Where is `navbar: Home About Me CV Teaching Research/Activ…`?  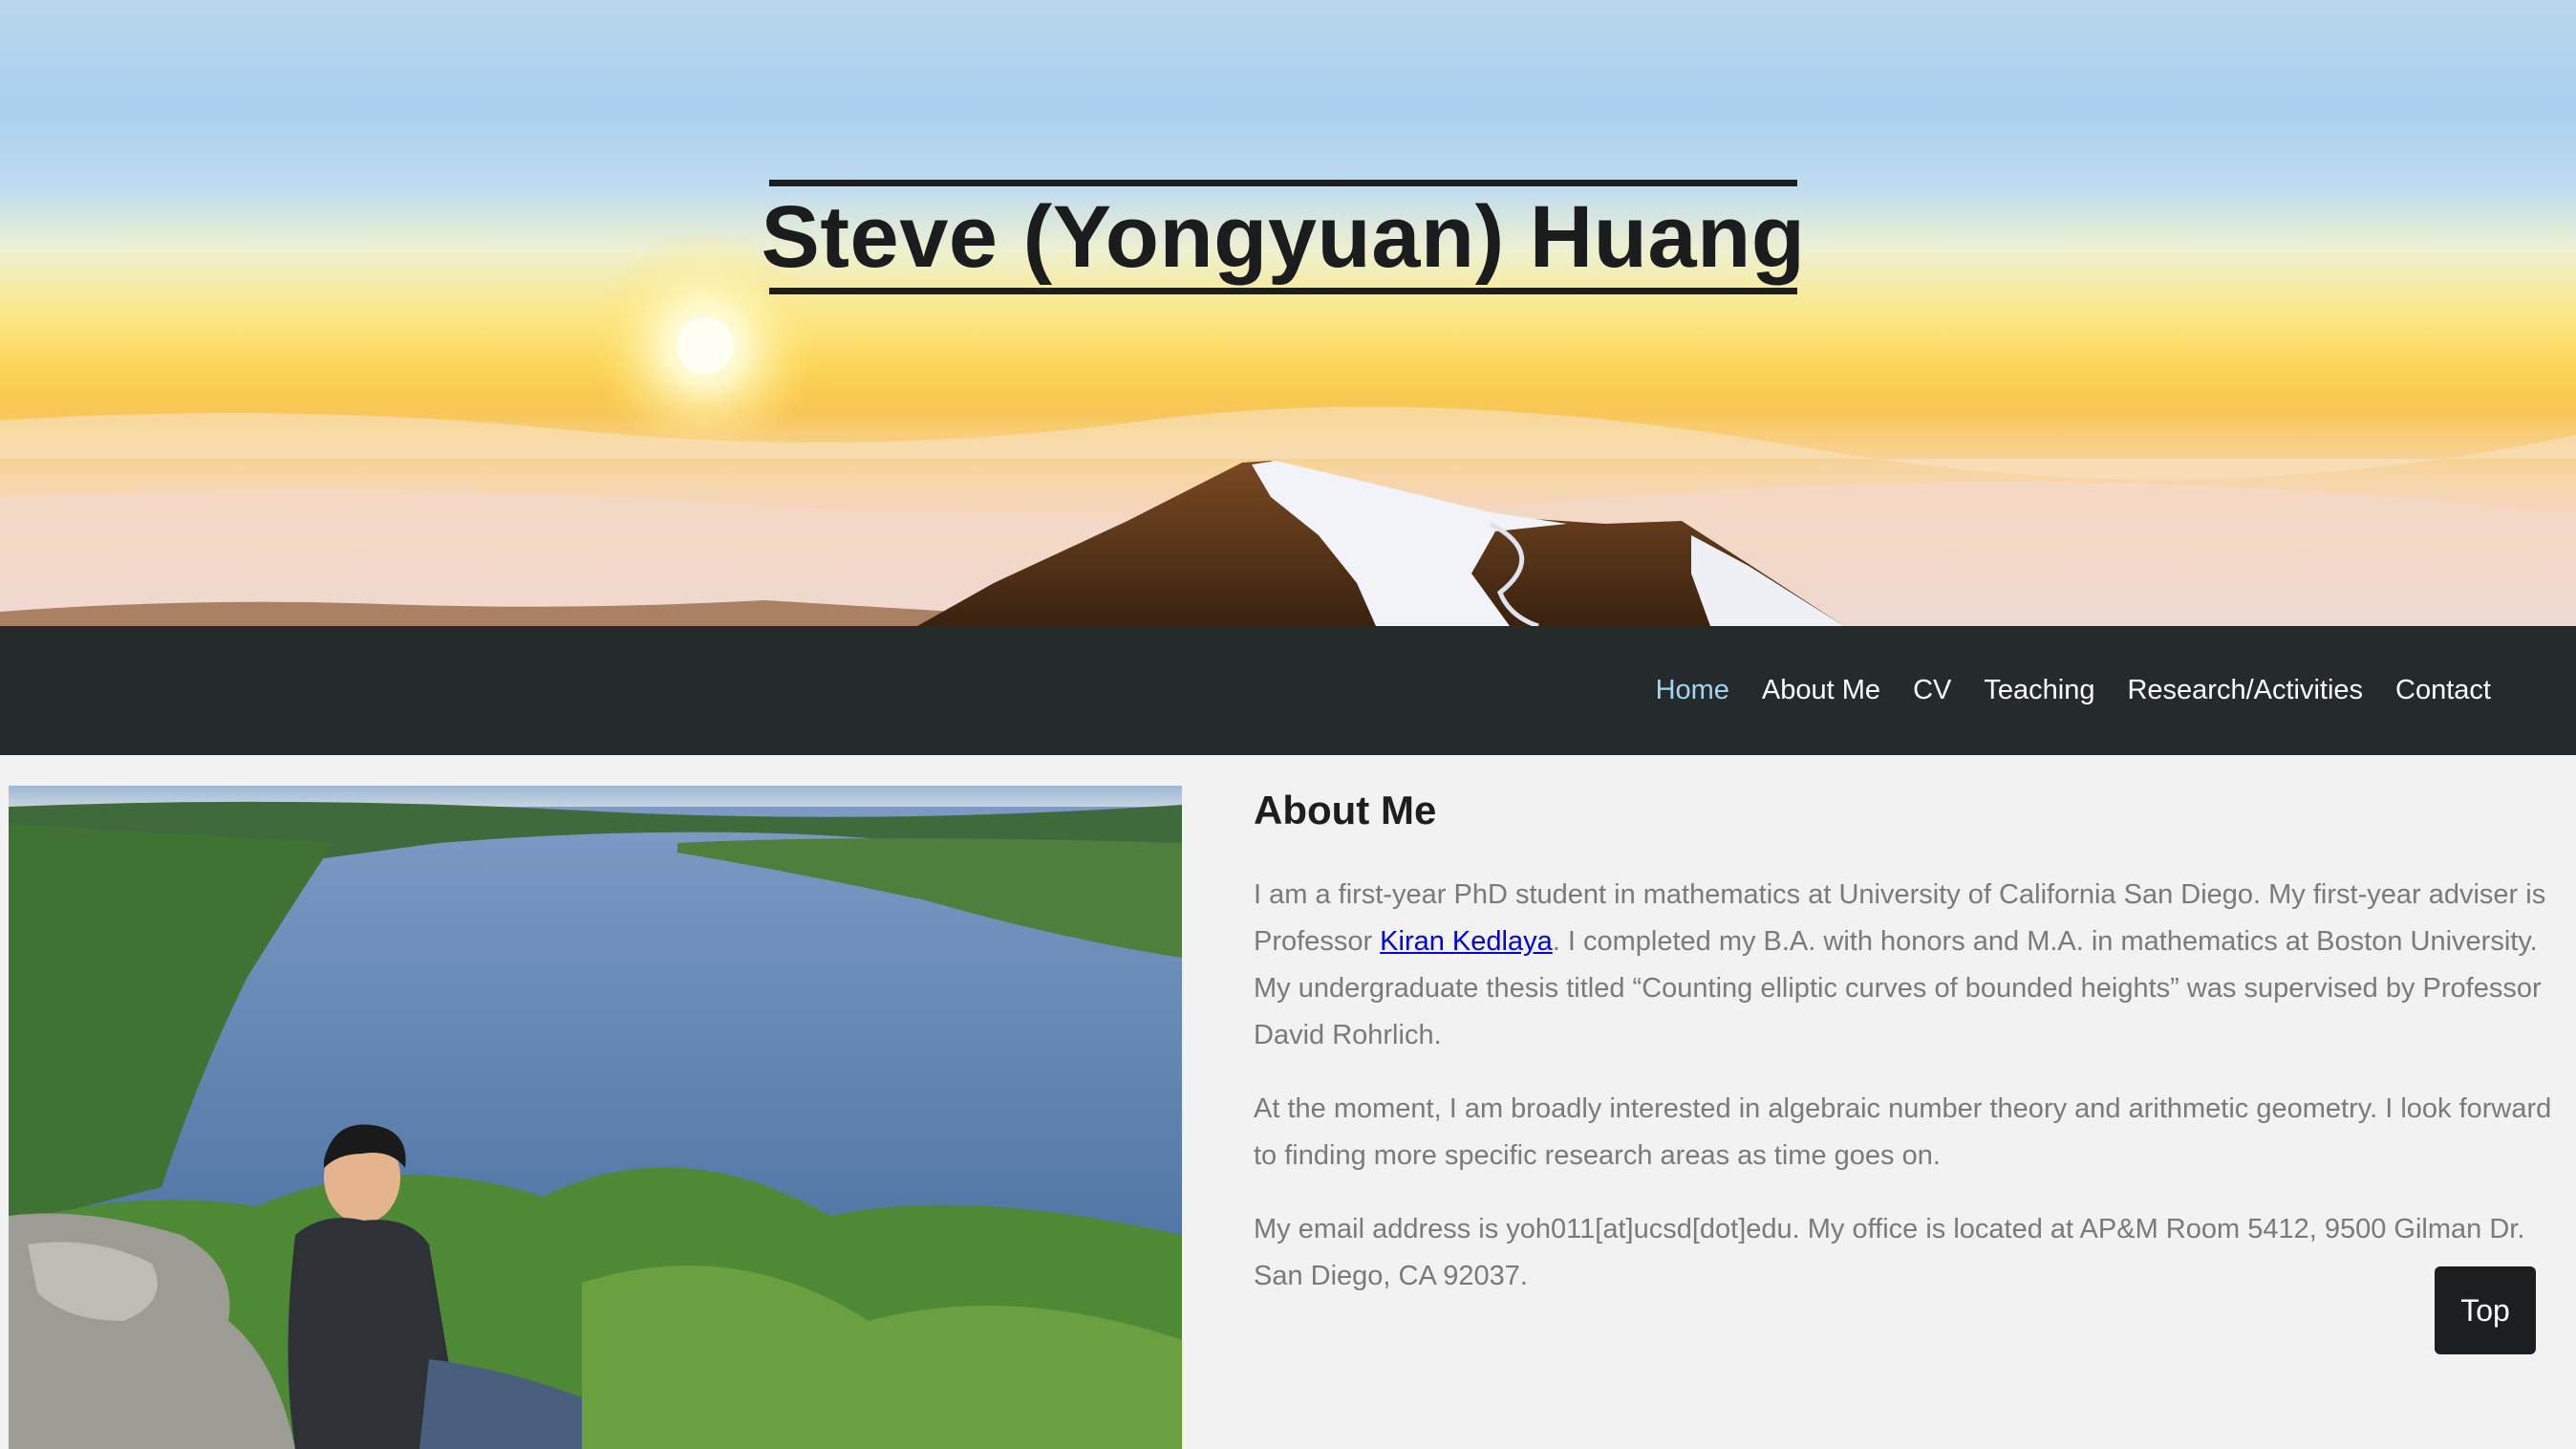
navbar: Home About Me CV Teaching Research/Activ… is located at coordinates (1288, 690).